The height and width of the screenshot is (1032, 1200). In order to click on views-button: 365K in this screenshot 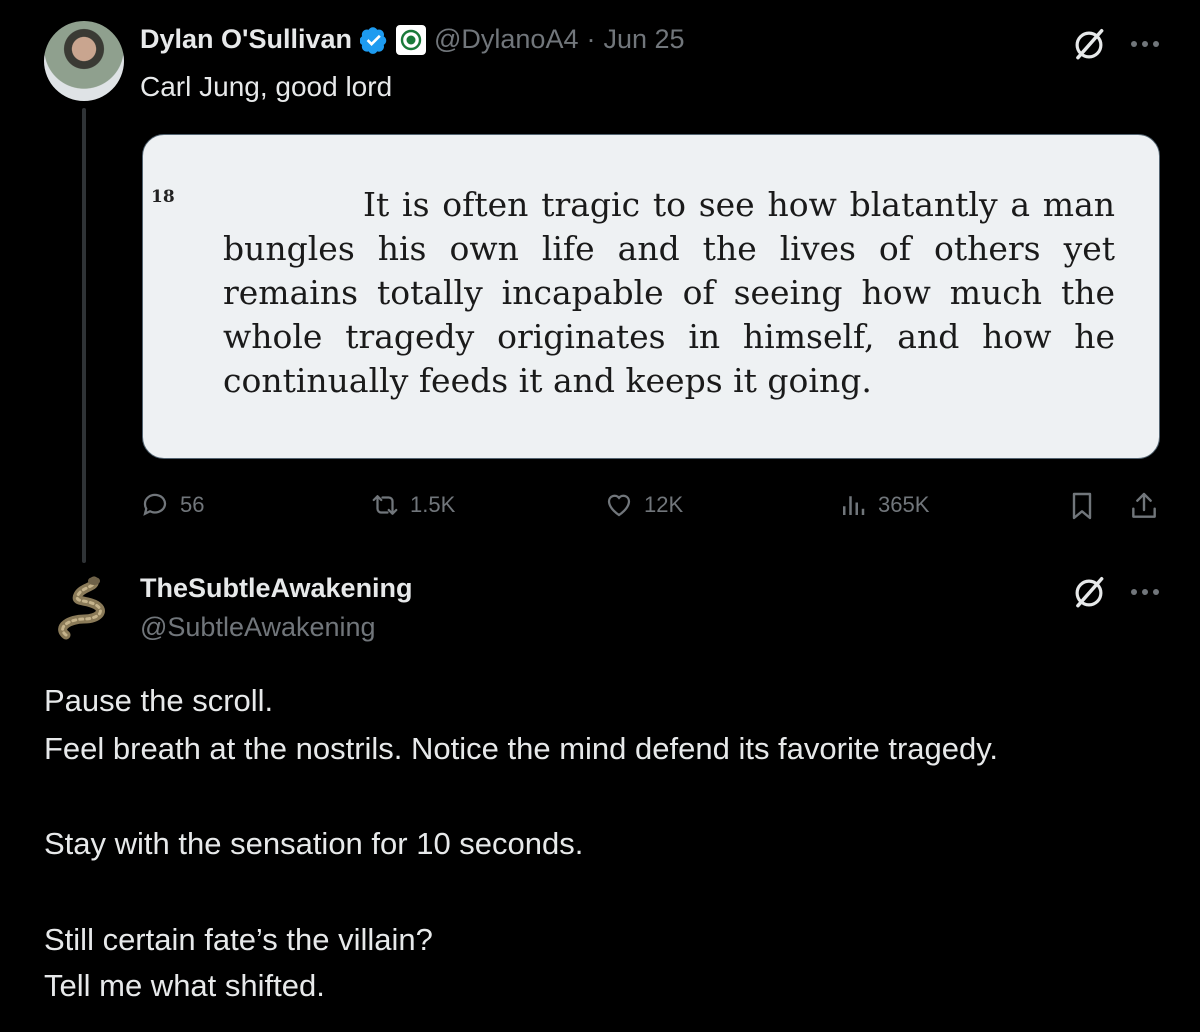, I will do `click(883, 505)`.